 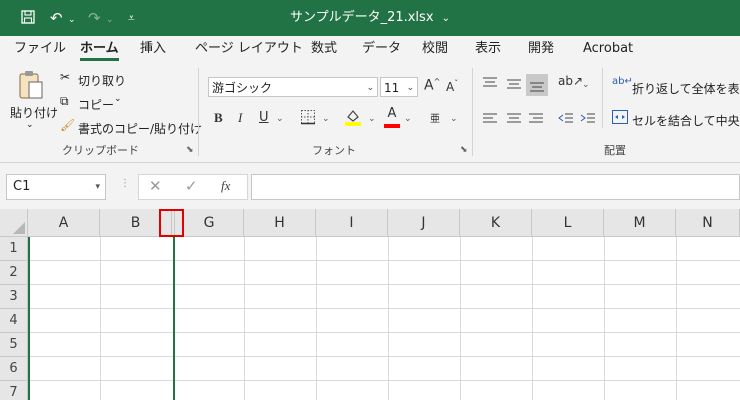 What do you see at coordinates (372, 119) in the screenshot?
I see `fill-color-dropdown-icon: ⌄` at bounding box center [372, 119].